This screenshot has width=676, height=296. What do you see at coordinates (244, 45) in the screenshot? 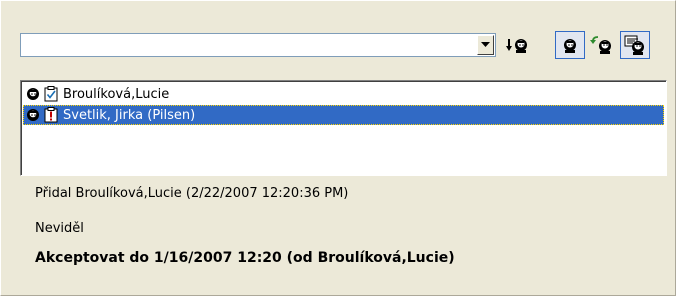
I see `recipient-combo-input` at bounding box center [244, 45].